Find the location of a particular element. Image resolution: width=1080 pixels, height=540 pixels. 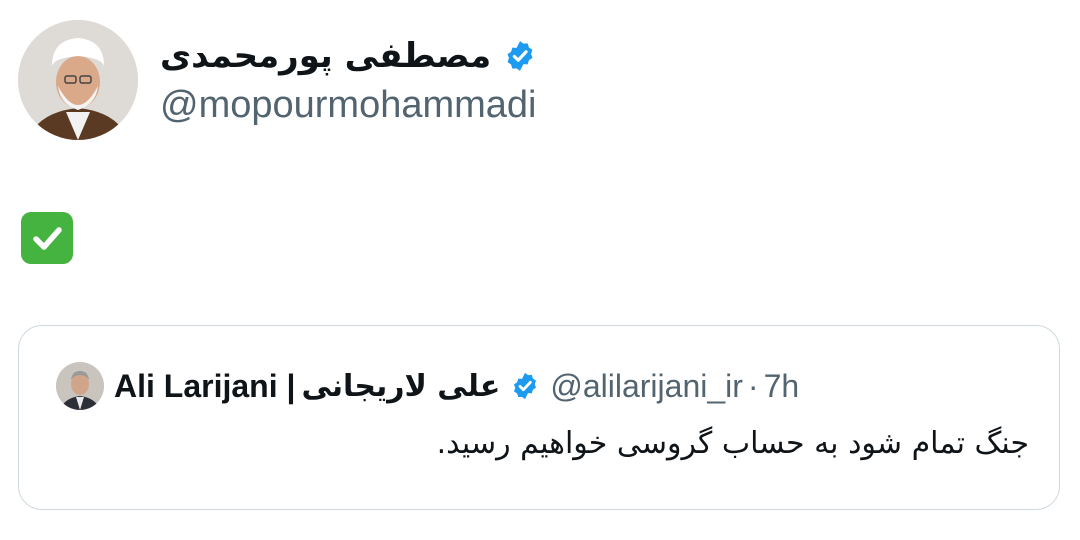

quoted-tweet-timestamp: 7h is located at coordinates (782, 386).